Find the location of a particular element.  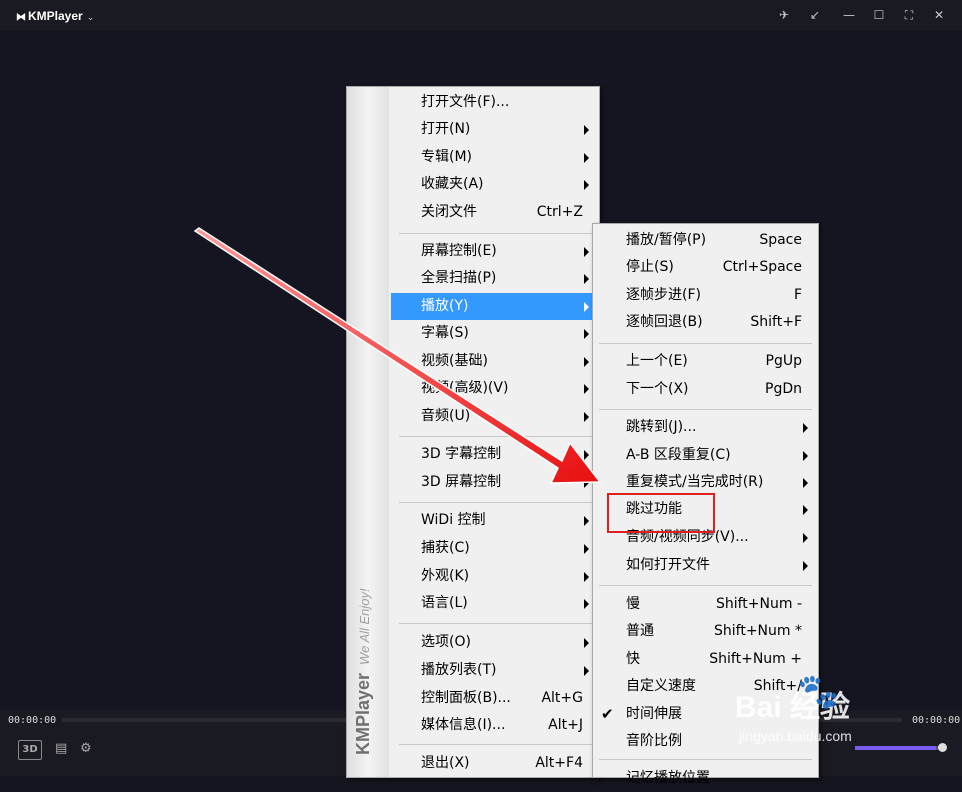

red-arrow-annotation is located at coordinates (397, 355).